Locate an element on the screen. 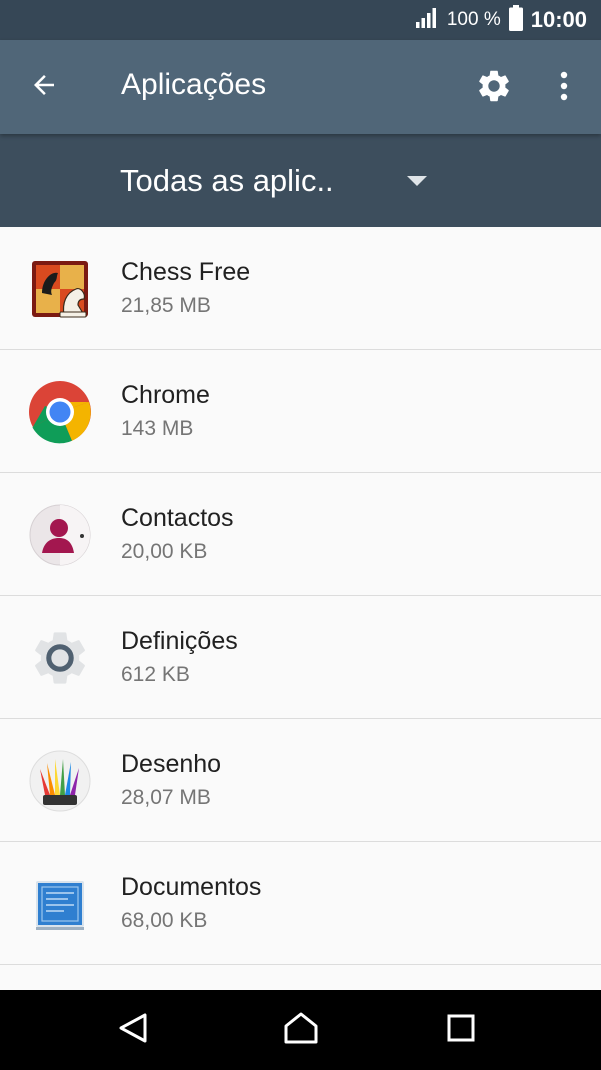  documents-icon is located at coordinates (60, 904).